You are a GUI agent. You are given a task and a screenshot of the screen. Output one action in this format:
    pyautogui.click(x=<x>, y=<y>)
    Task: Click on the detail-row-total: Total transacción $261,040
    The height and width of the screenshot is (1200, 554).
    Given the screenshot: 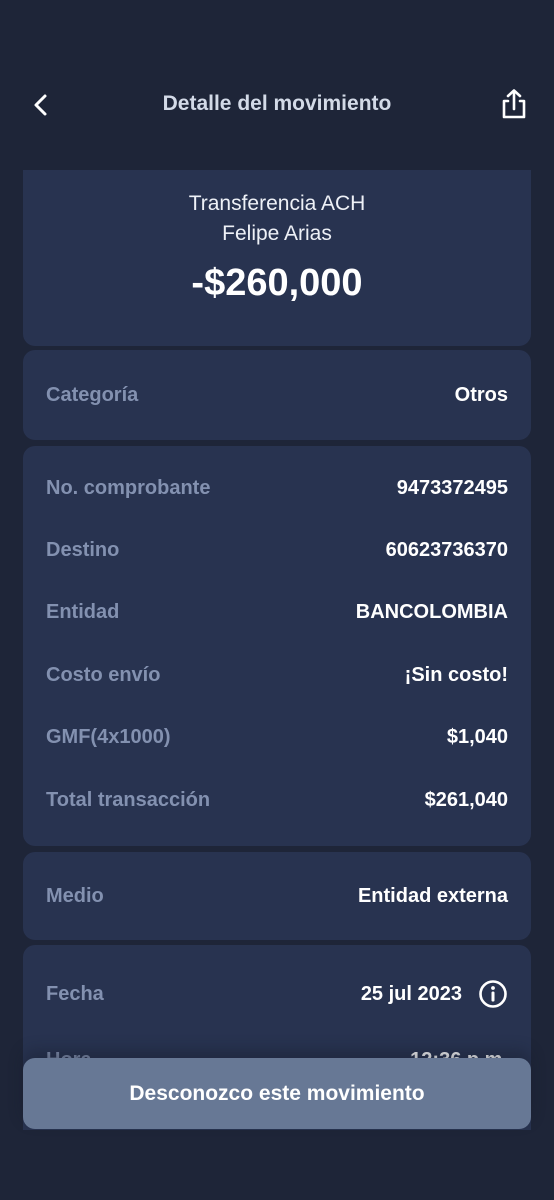 What is the action you would take?
    pyautogui.click(x=277, y=800)
    